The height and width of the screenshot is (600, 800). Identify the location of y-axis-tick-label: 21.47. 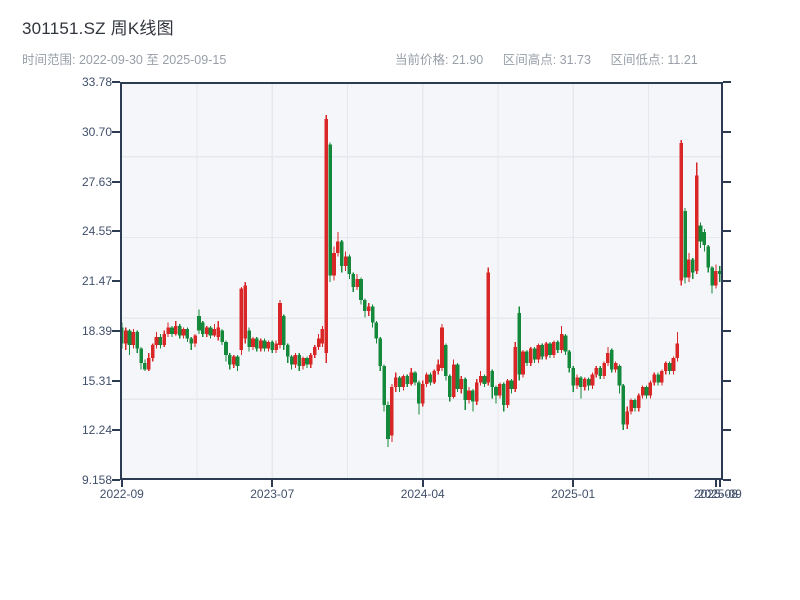
(96, 281).